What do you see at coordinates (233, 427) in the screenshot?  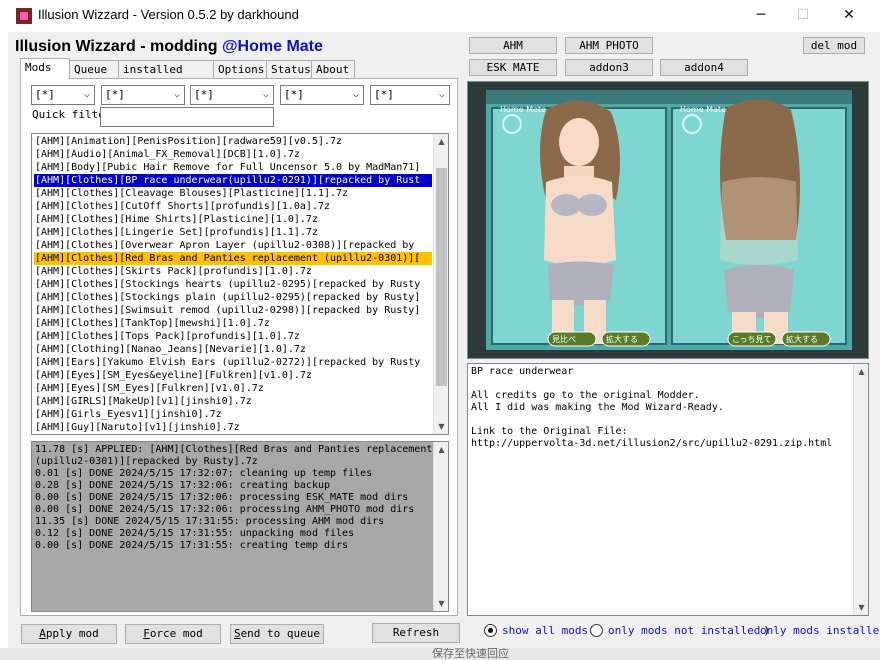 I see `mod-list-item: [AHM][Guy][Naruto][v1][jinshi0].7z` at bounding box center [233, 427].